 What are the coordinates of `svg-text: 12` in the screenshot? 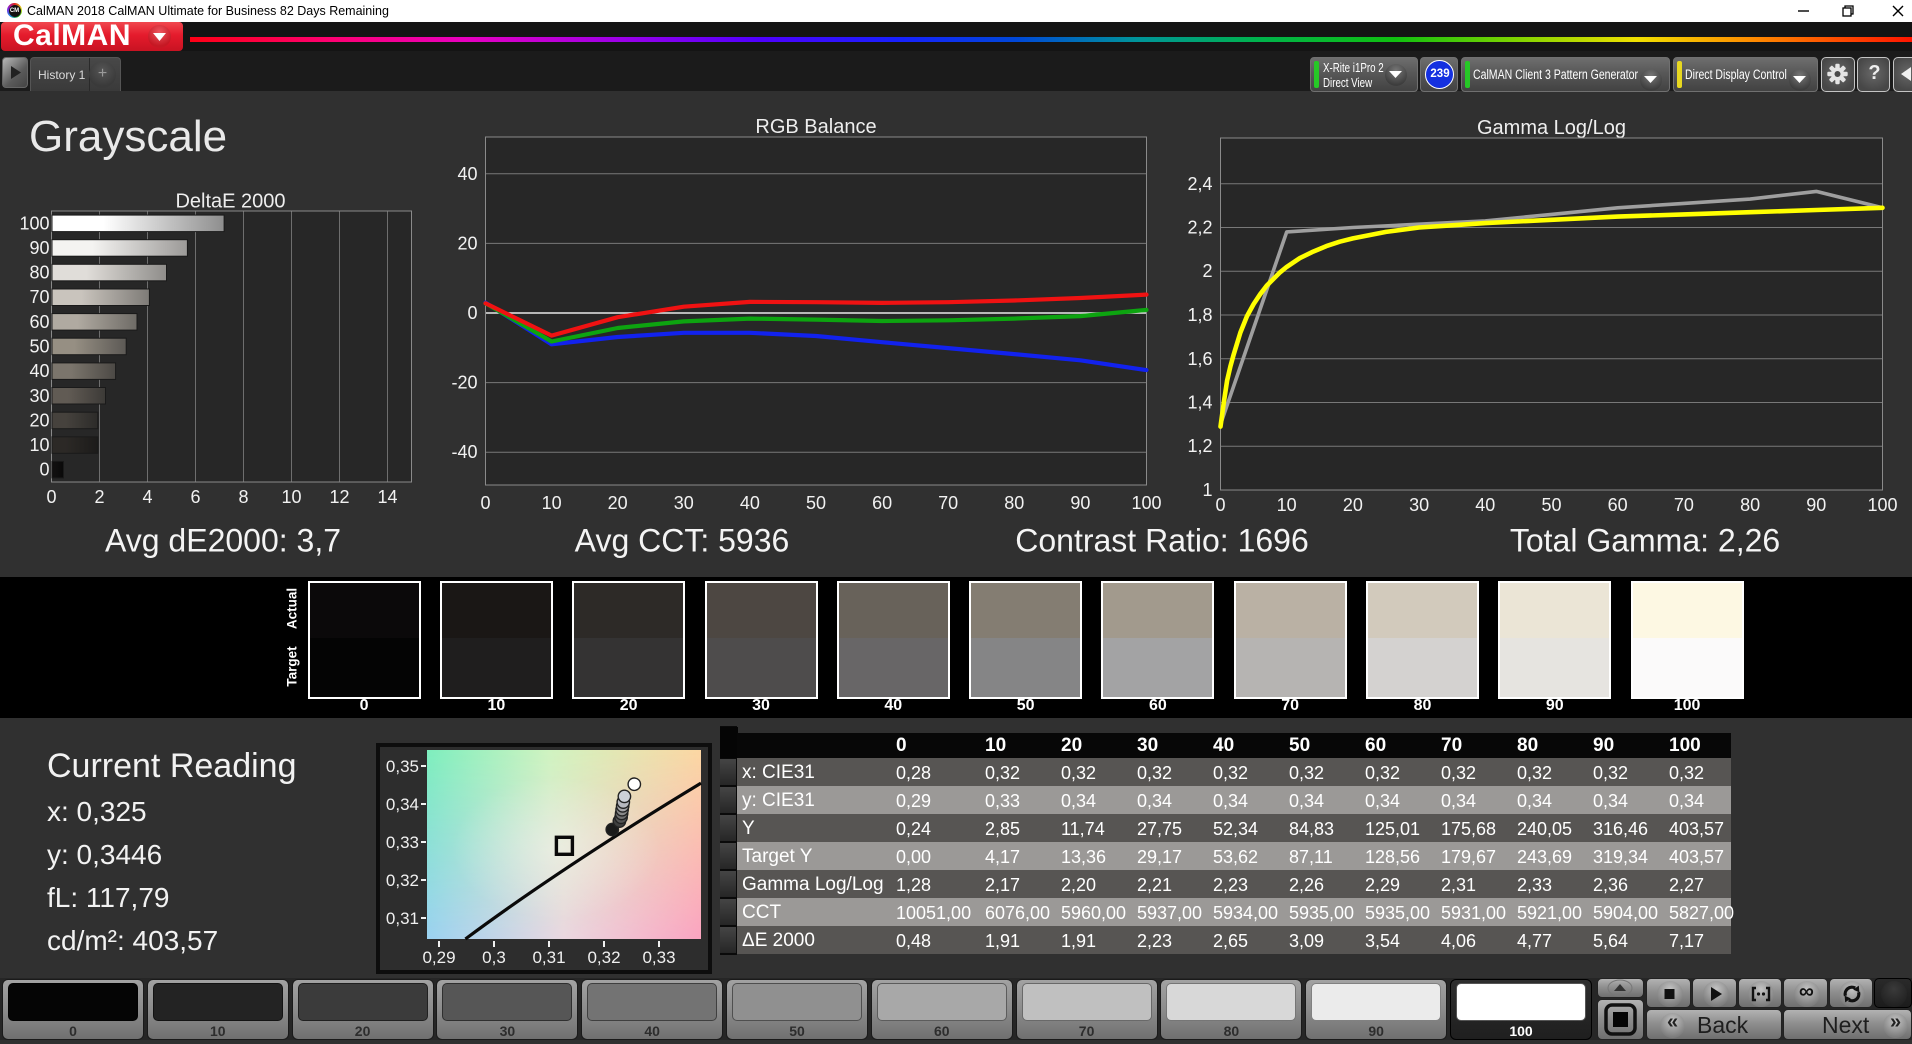 It's located at (339, 497).